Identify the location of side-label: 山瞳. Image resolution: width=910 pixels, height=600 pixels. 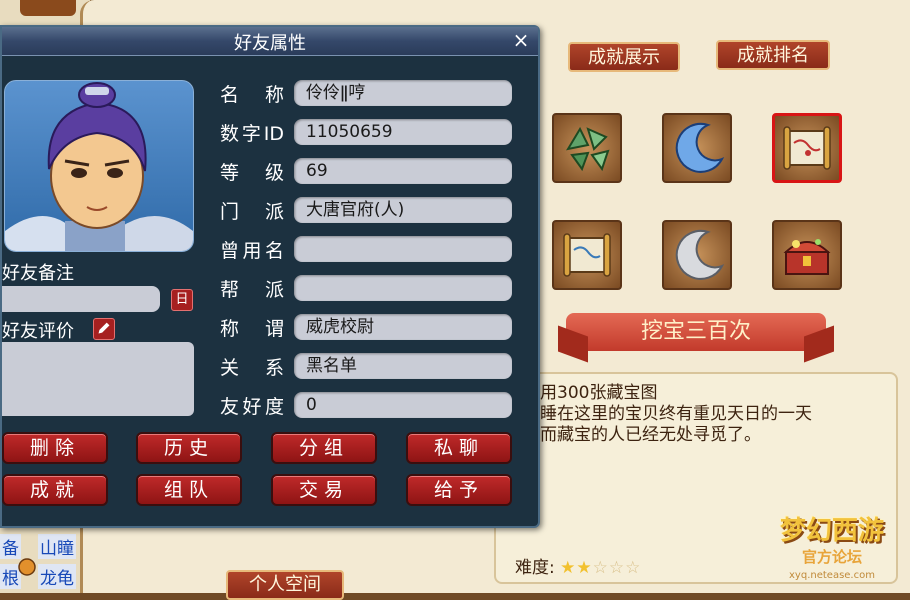
(57, 546).